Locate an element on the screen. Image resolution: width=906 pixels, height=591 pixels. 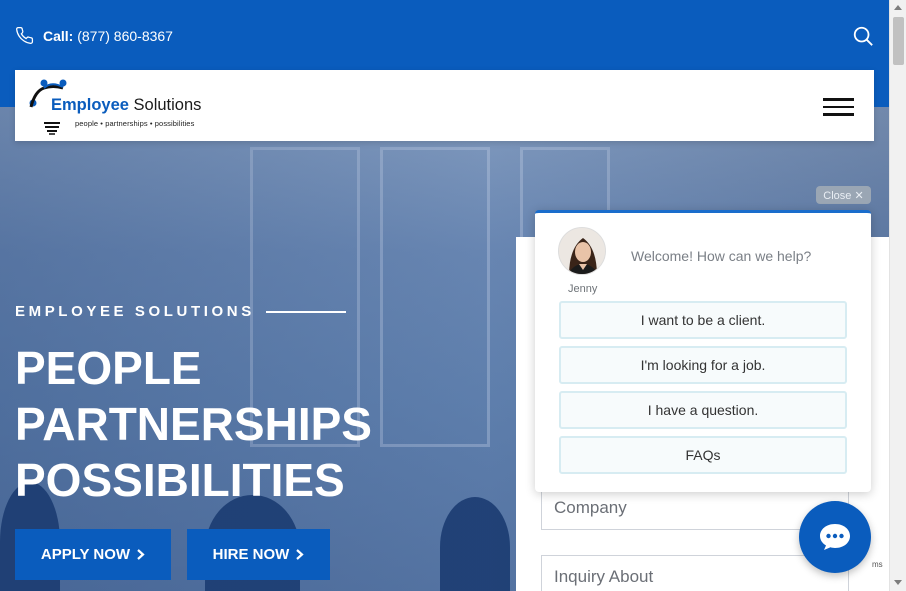
logo-wordmark: Employee Solutions is located at coordinates (126, 105).